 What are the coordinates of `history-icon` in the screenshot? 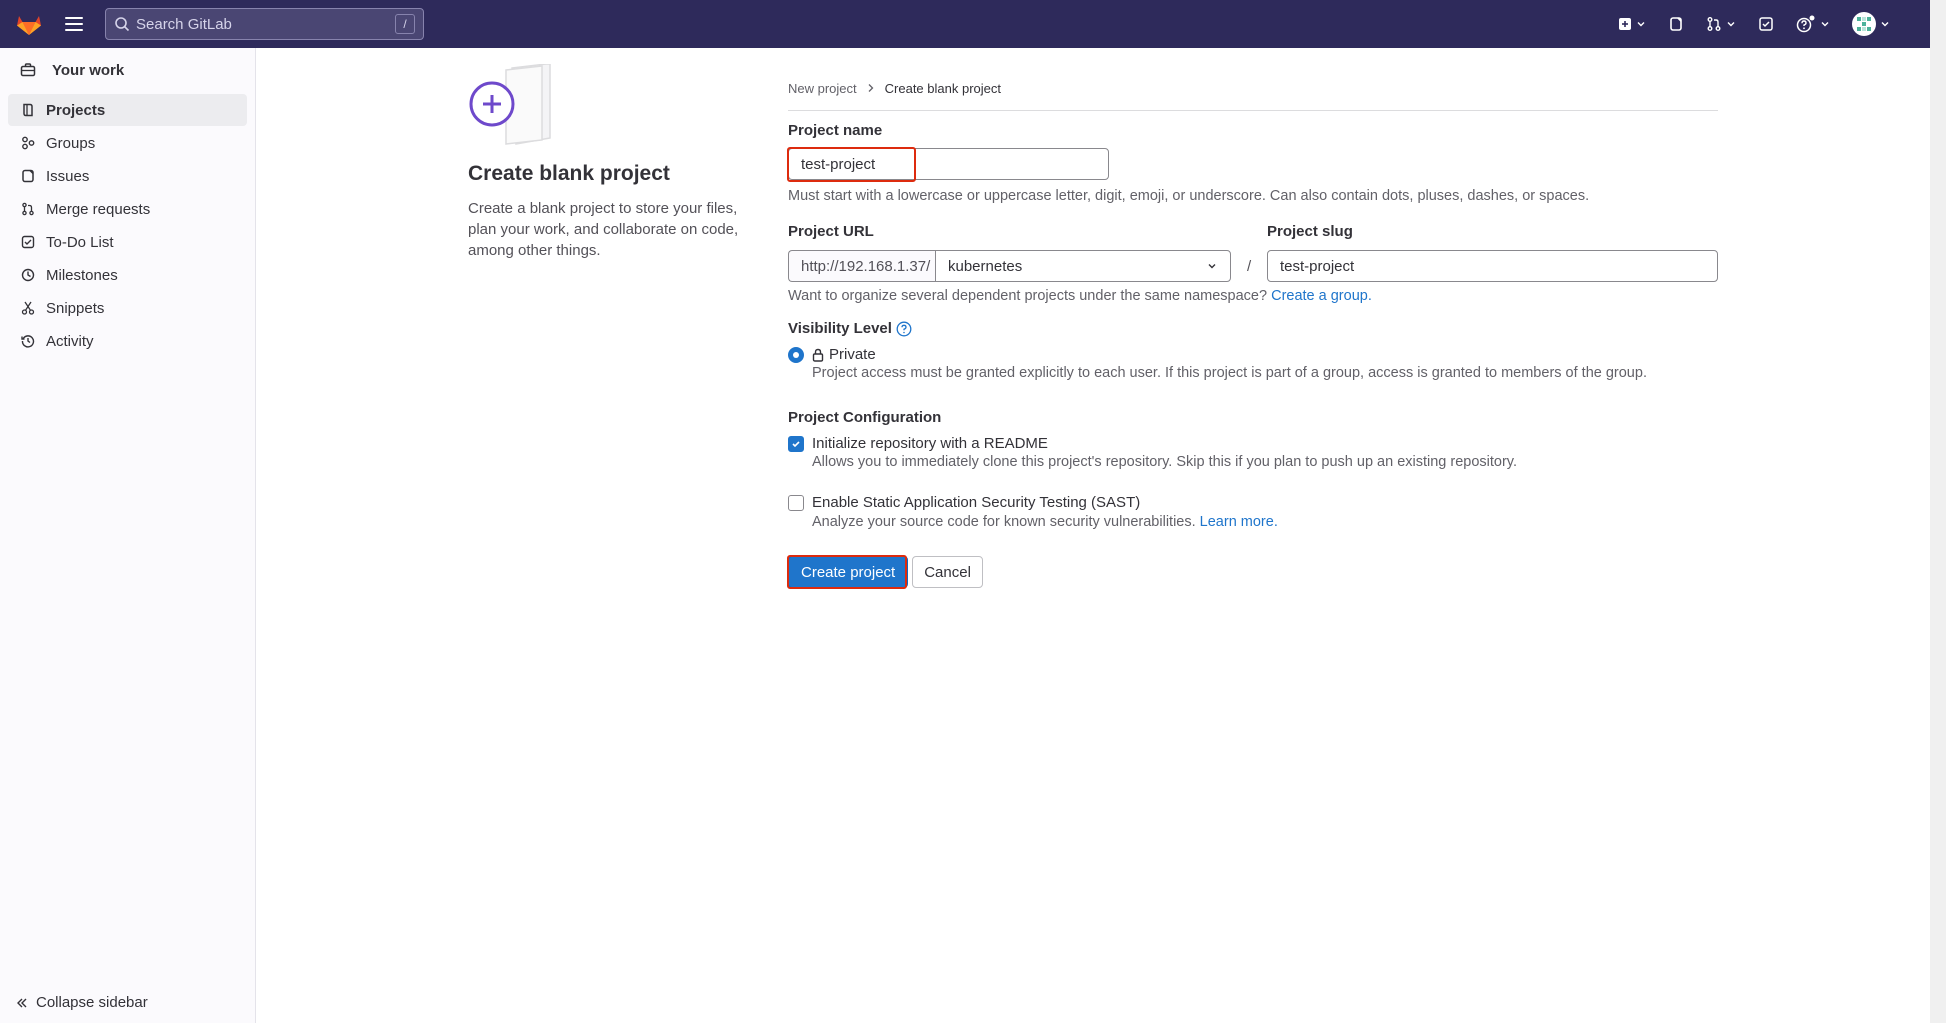 It's located at (28, 341).